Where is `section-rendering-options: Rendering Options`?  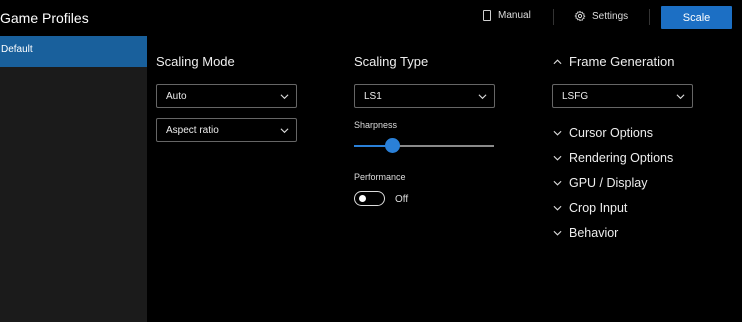
section-rendering-options: Rendering Options is located at coordinates (613, 158).